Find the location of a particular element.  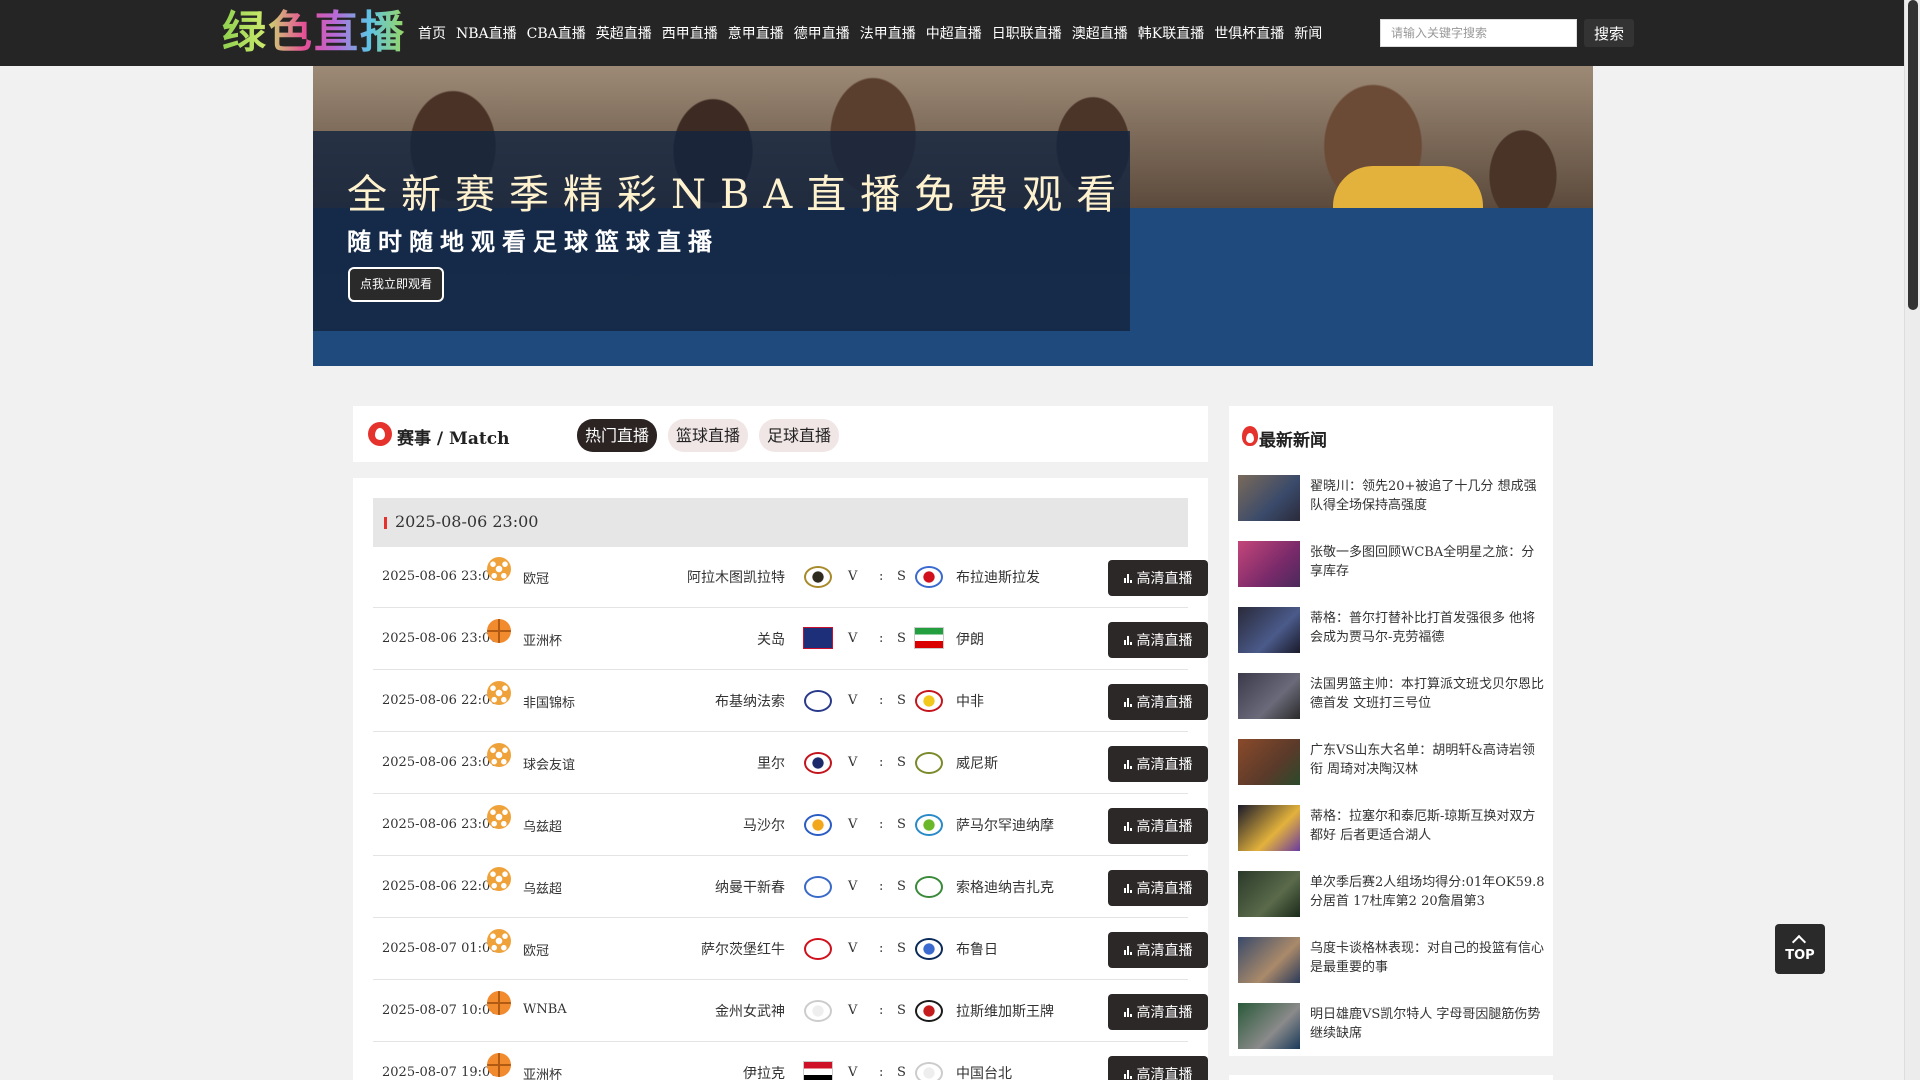

news-headline: 单次季后赛2人组场均得分:01年OK59.8分居首 17杜库第2 20詹眉第3 is located at coordinates (1427, 892).